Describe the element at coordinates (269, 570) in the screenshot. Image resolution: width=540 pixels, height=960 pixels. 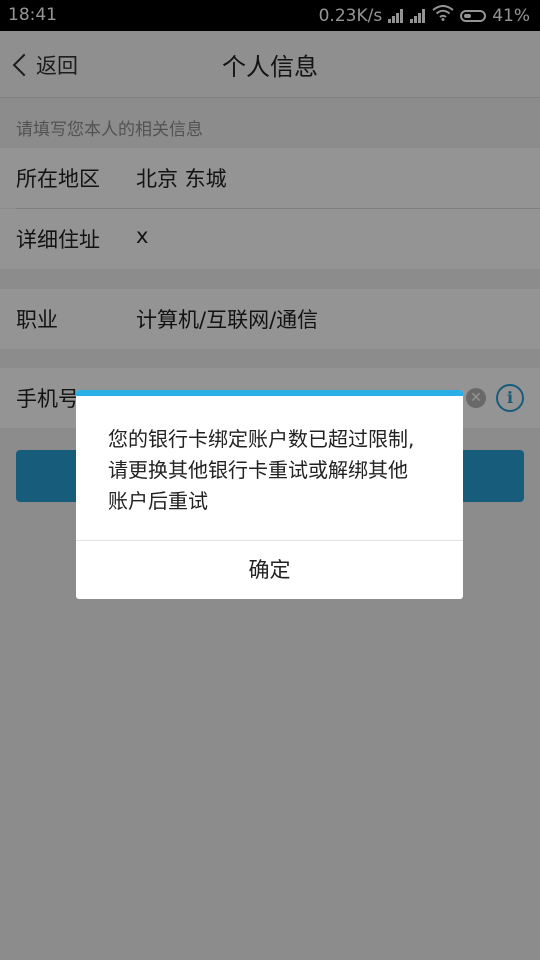
I see `confirm-button: 确定` at that location.